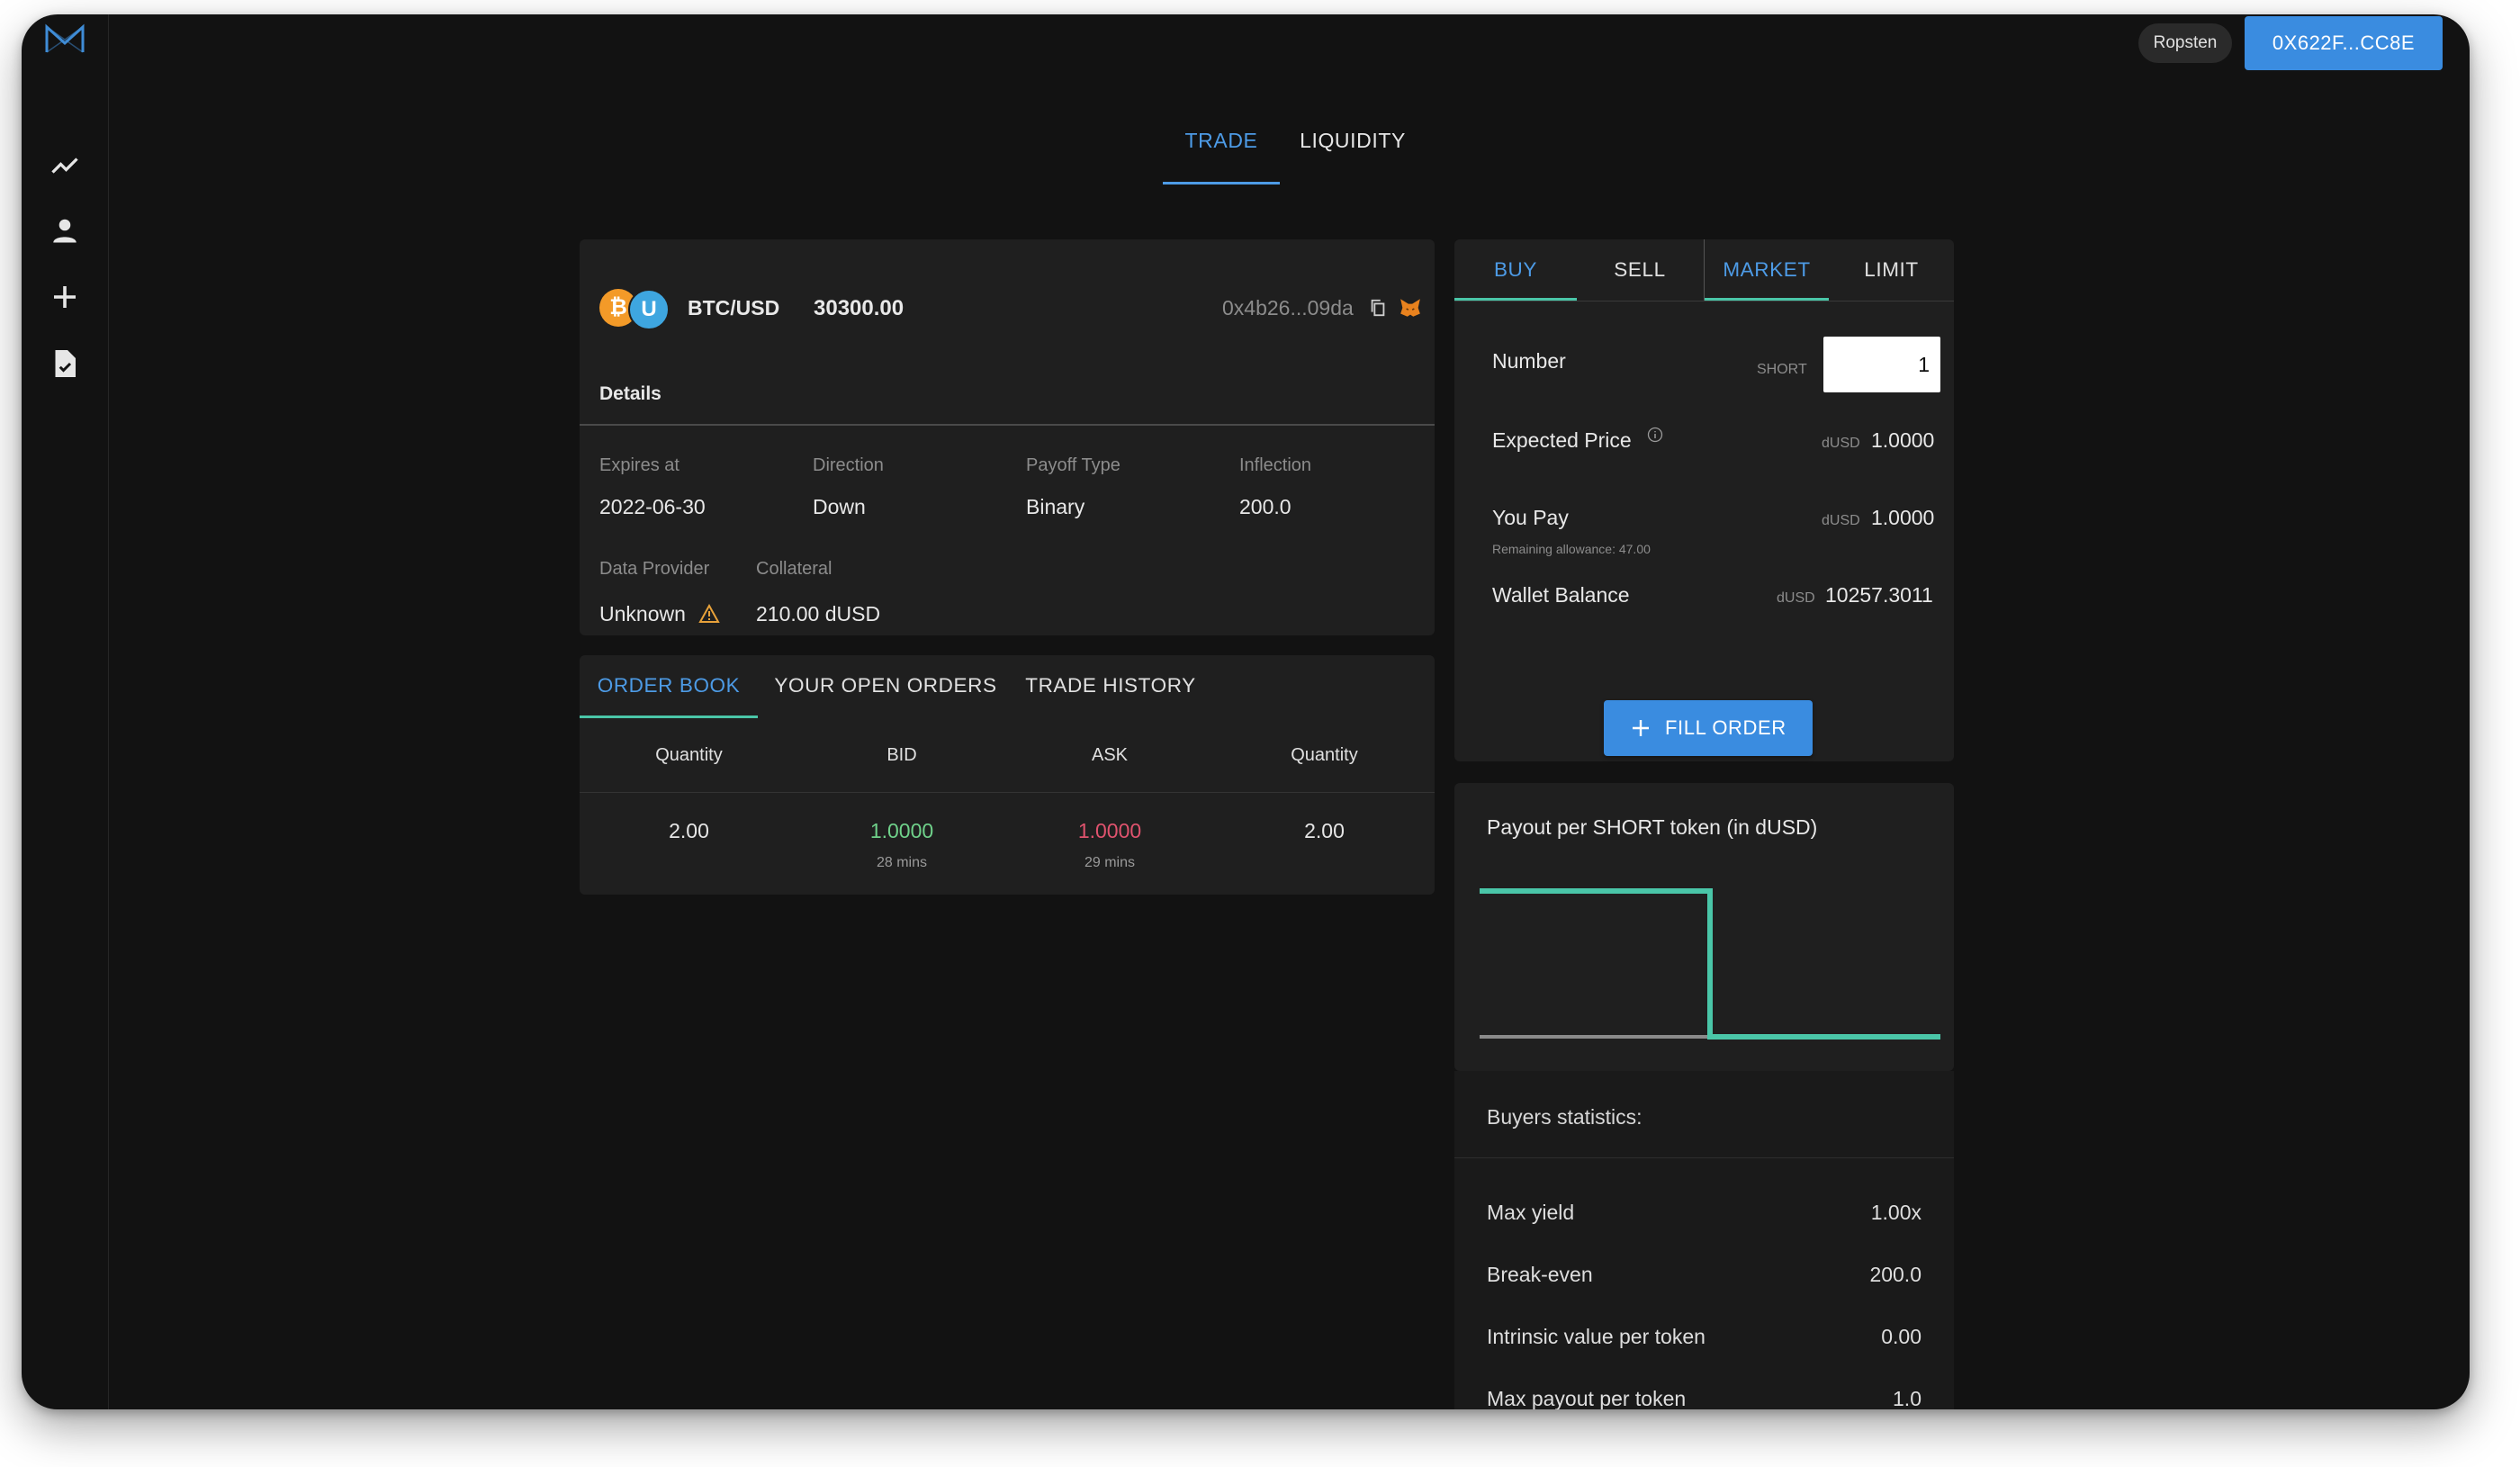  What do you see at coordinates (1596, 1336) in the screenshot?
I see `stat-label: Intrinsic value per token` at bounding box center [1596, 1336].